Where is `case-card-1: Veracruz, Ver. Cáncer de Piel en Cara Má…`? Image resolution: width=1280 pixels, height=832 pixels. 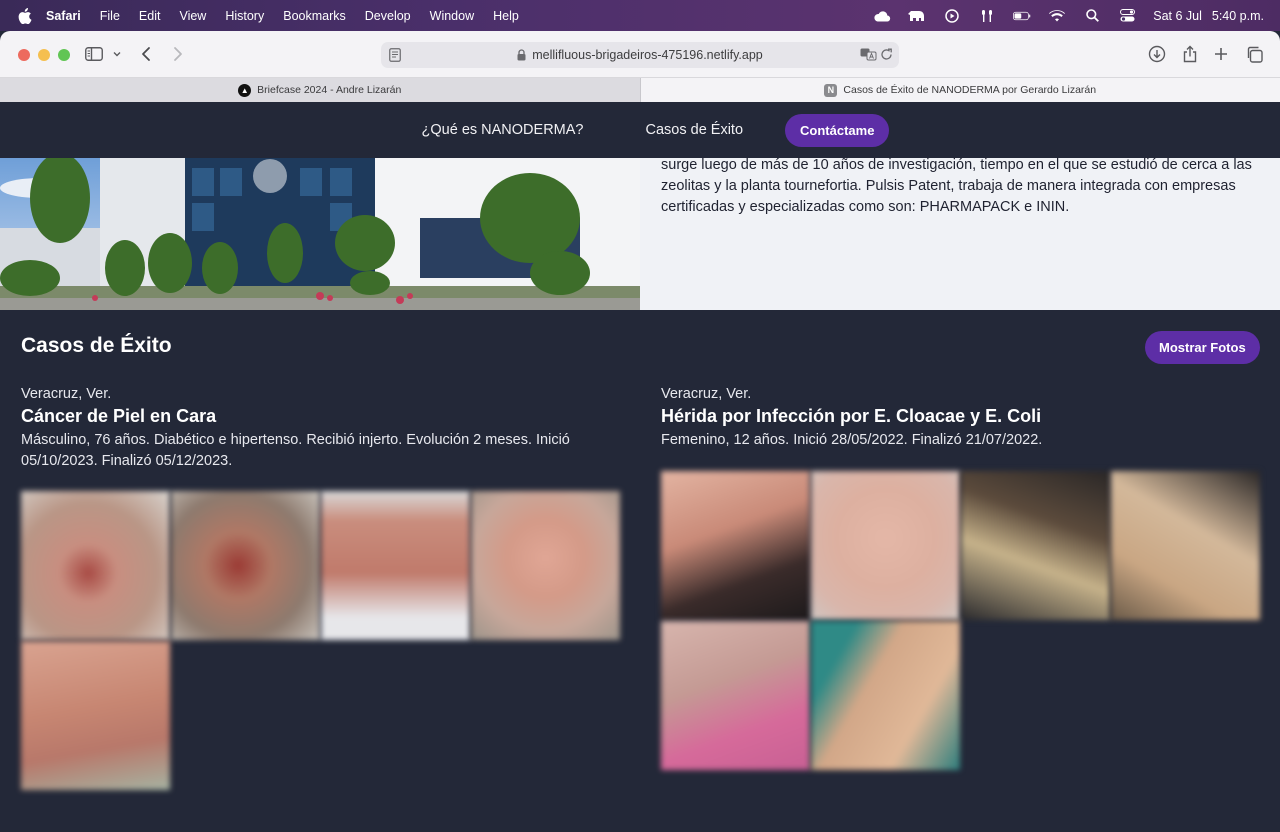
case-card-1: Veracruz, Ver. Cáncer de Piel en Cara Má… is located at coordinates (321, 429).